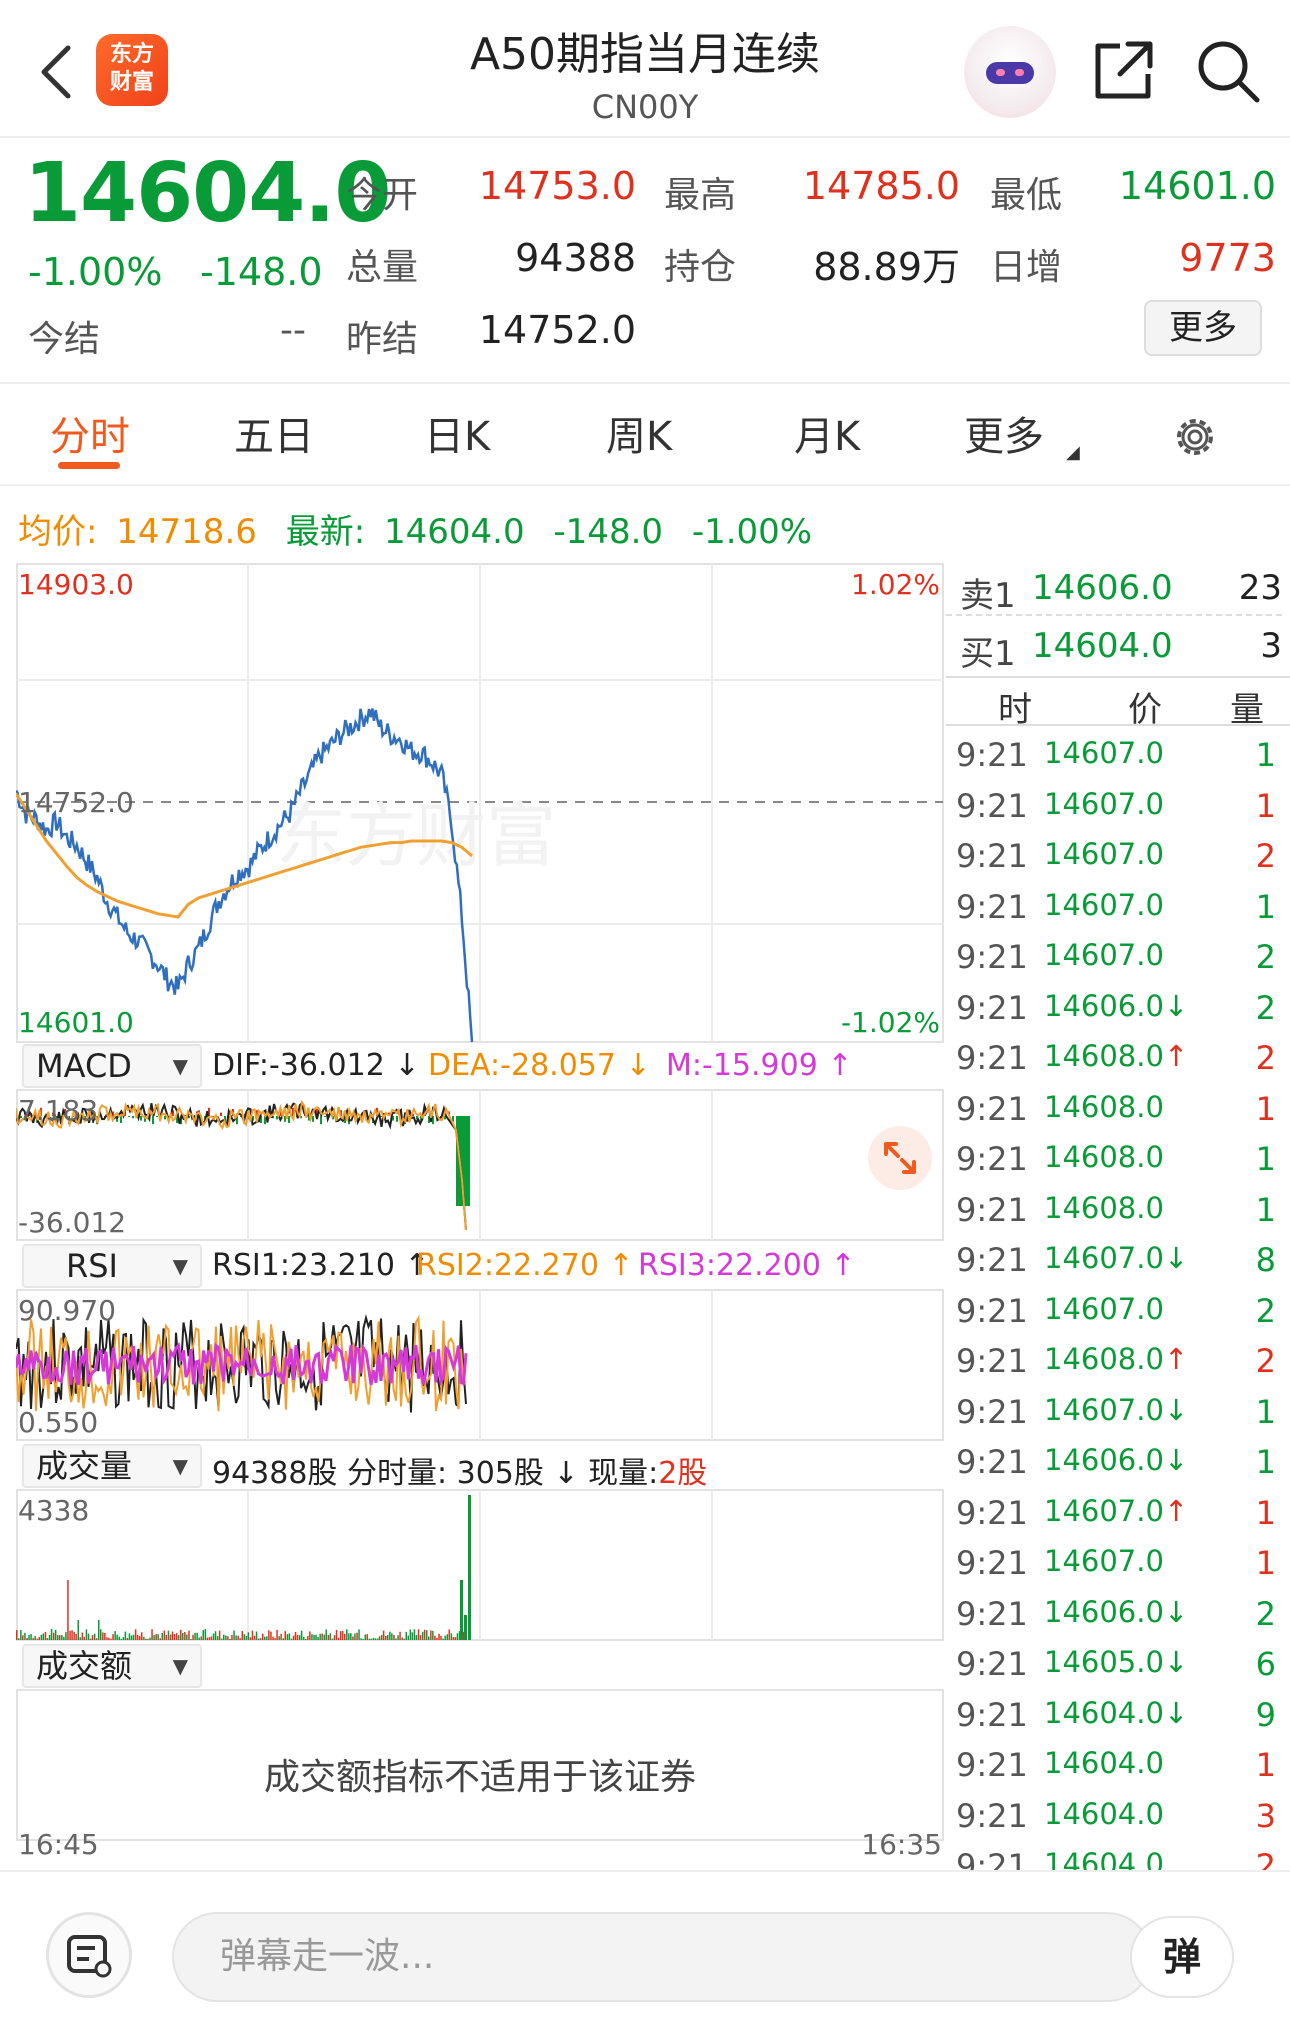 The height and width of the screenshot is (2043, 1290). What do you see at coordinates (84, 1466) in the screenshot?
I see `volume-select-label: 成交量` at bounding box center [84, 1466].